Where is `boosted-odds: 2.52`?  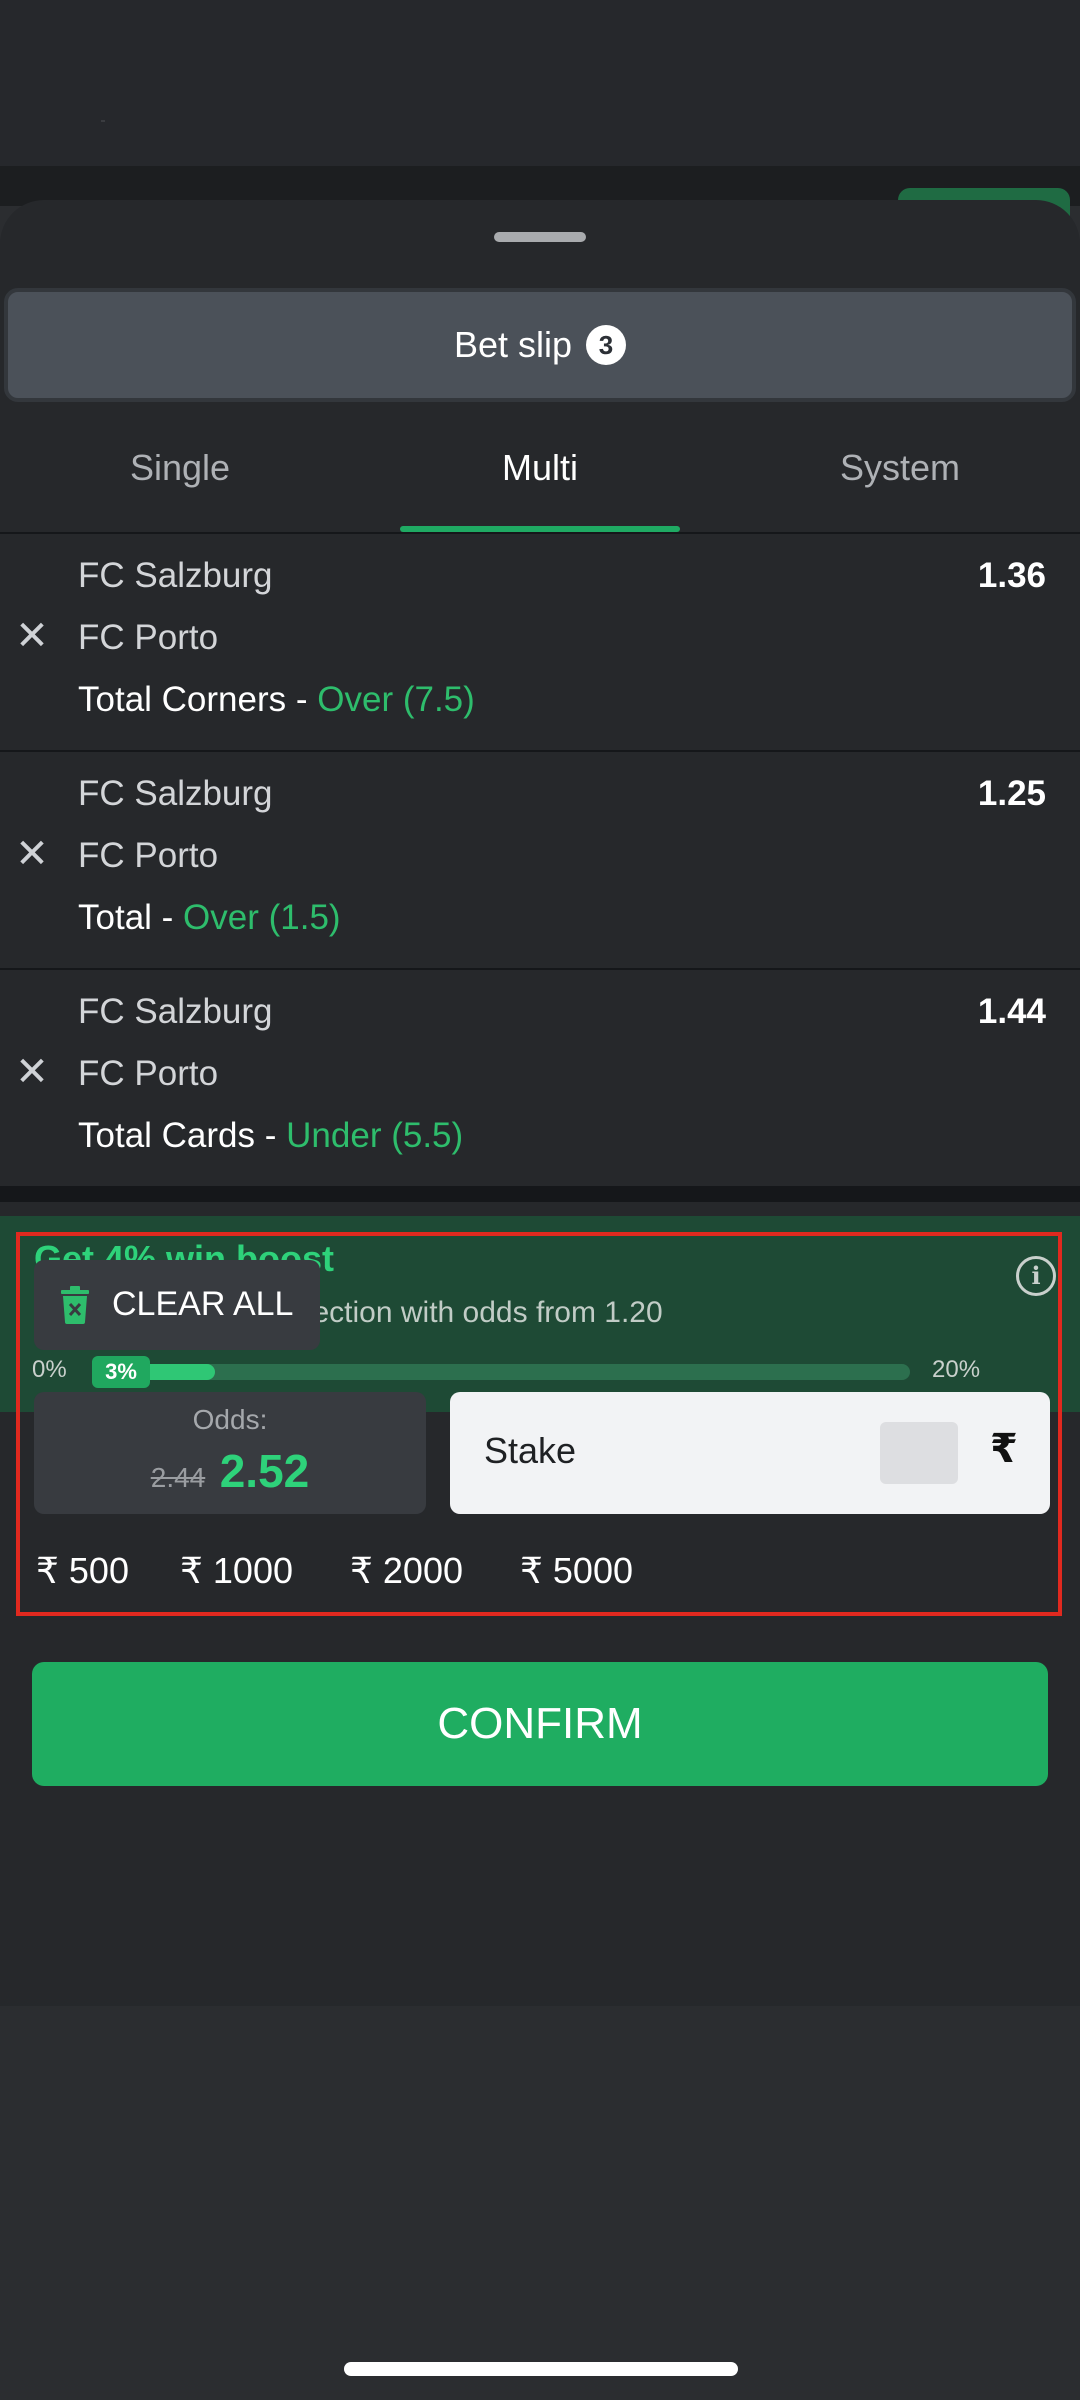 boosted-odds: 2.52 is located at coordinates (264, 1471).